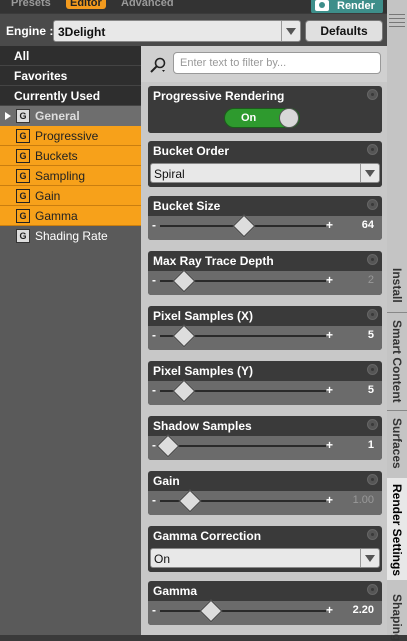  What do you see at coordinates (8, 116) in the screenshot?
I see `expand-triangle-icon` at bounding box center [8, 116].